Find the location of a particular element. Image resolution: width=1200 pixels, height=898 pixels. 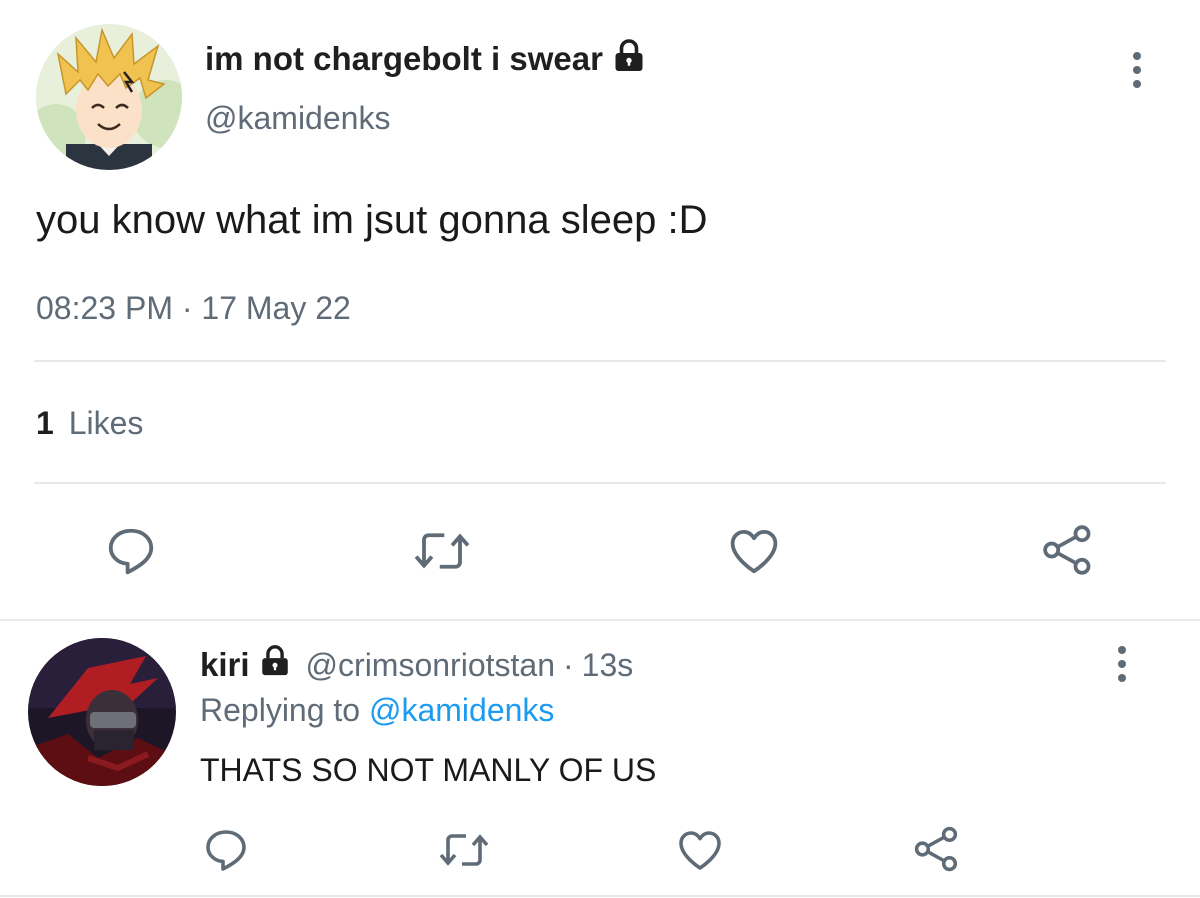

tweet-timestamp: 08:23 PM · 17 May 22 is located at coordinates (193, 308).